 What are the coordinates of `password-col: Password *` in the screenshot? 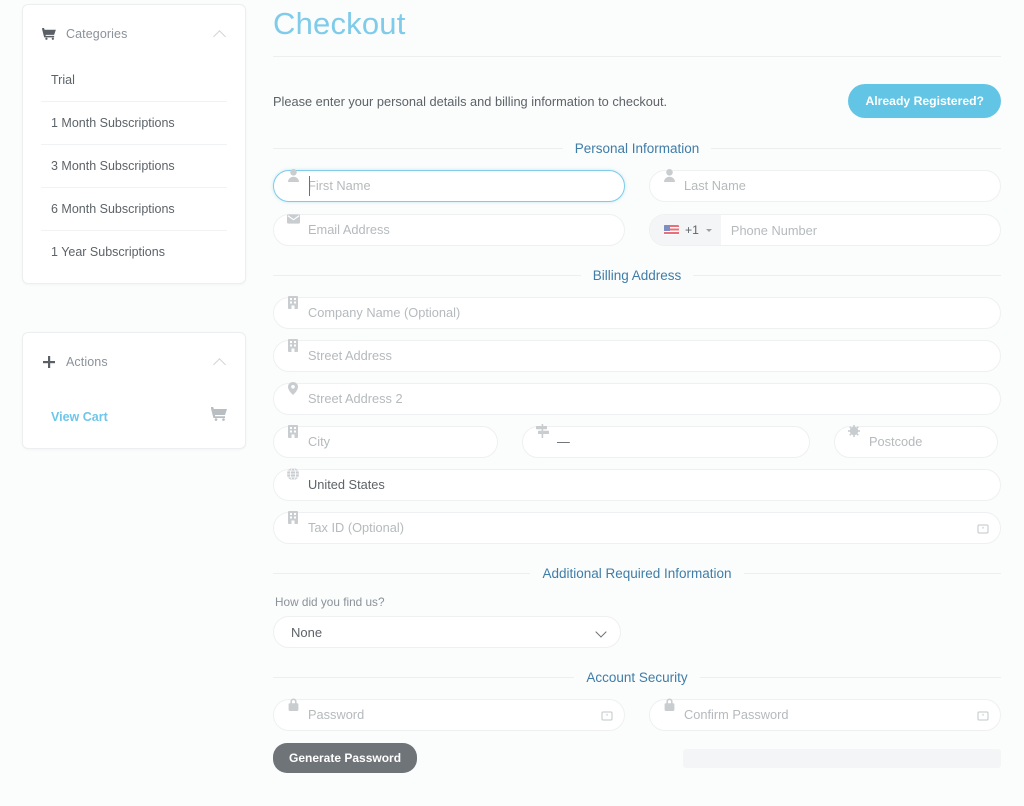 It's located at (449, 714).